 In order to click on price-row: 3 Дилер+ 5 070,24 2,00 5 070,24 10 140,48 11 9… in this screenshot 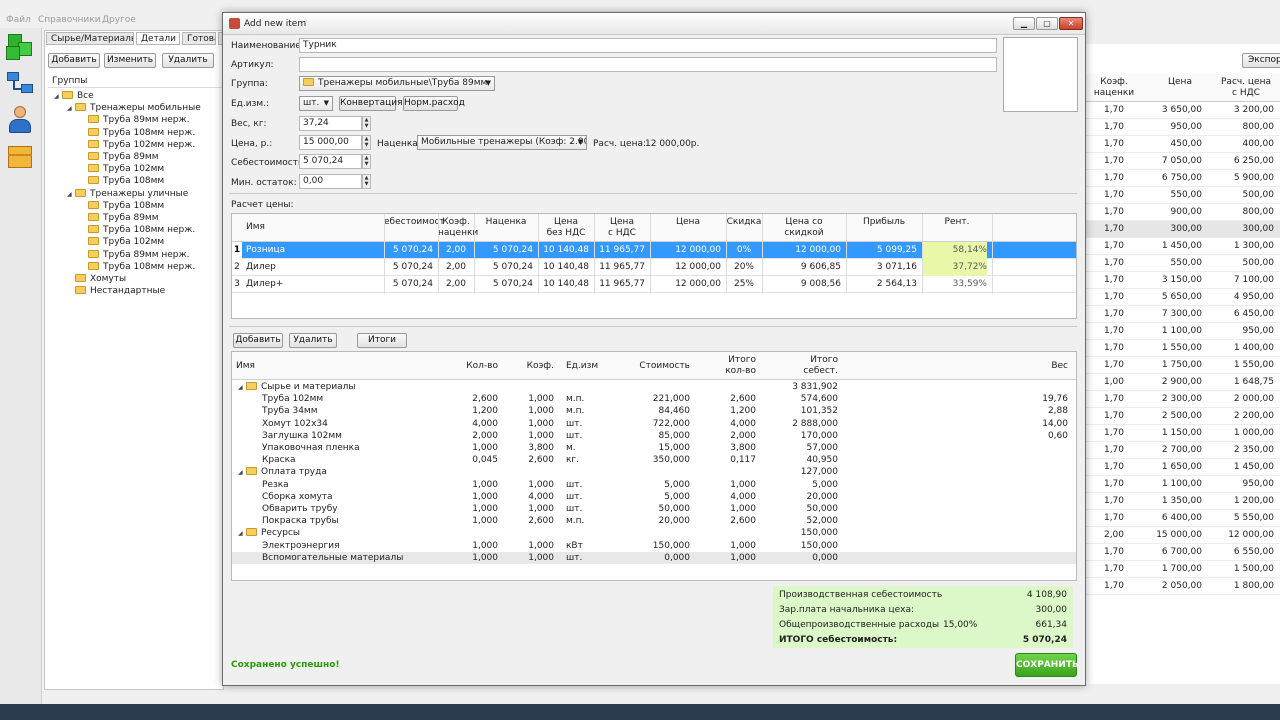, I will do `click(654, 284)`.